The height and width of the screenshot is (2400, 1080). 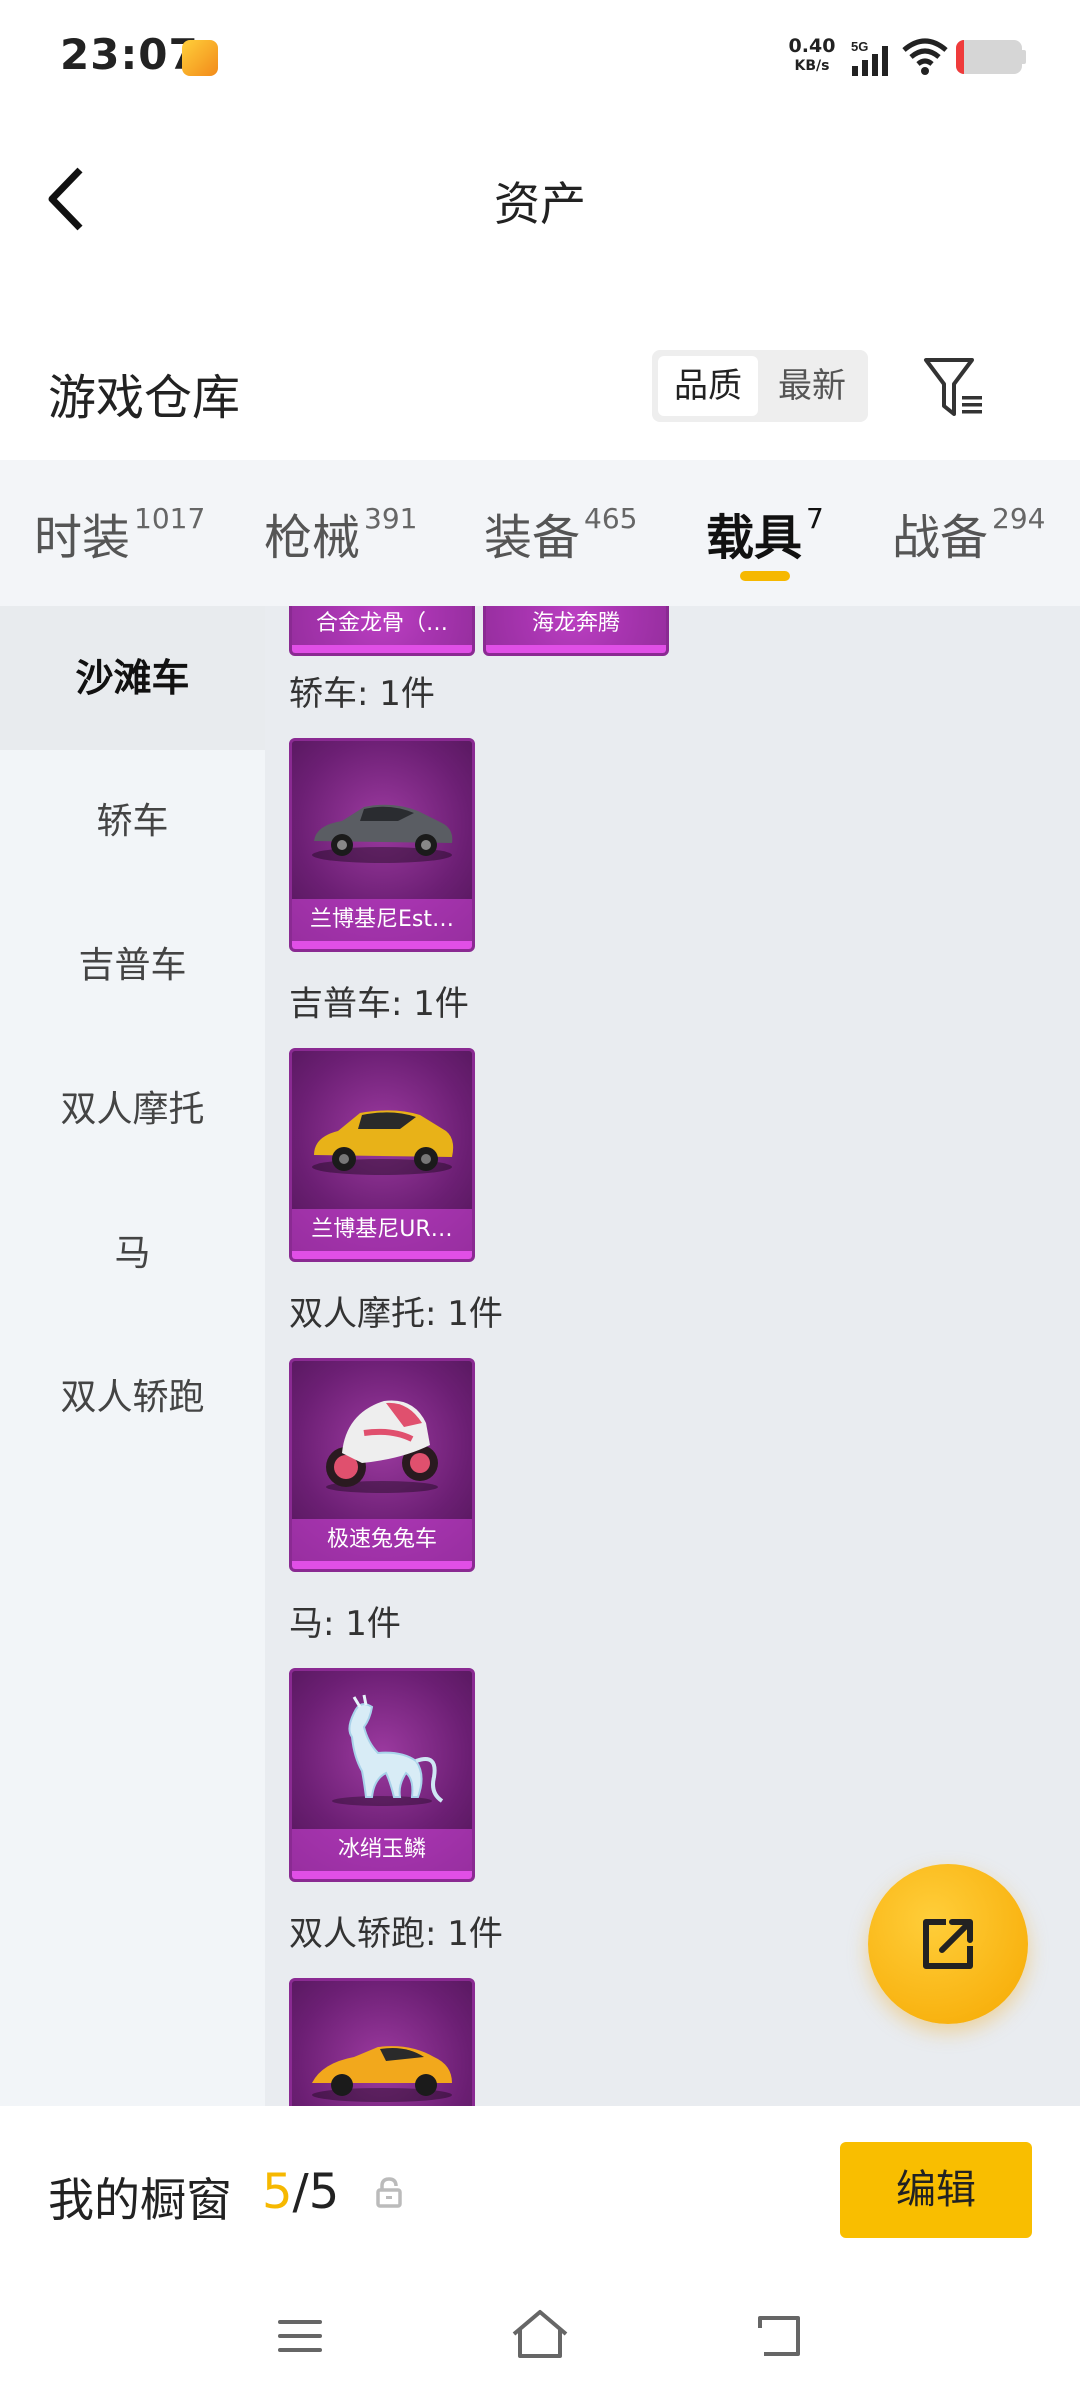 I want to click on menu-icon, so click(x=300, y=2336).